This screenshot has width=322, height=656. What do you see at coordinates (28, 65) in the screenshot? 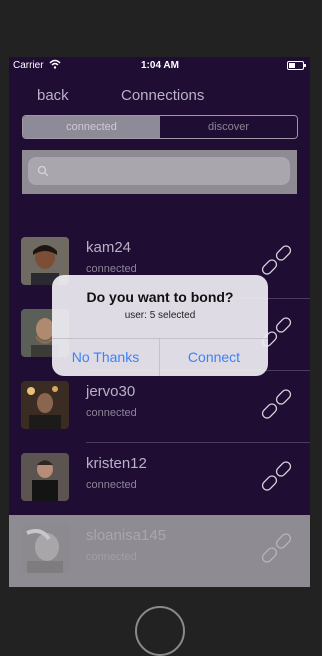
I see `carrier-label: Carrier` at bounding box center [28, 65].